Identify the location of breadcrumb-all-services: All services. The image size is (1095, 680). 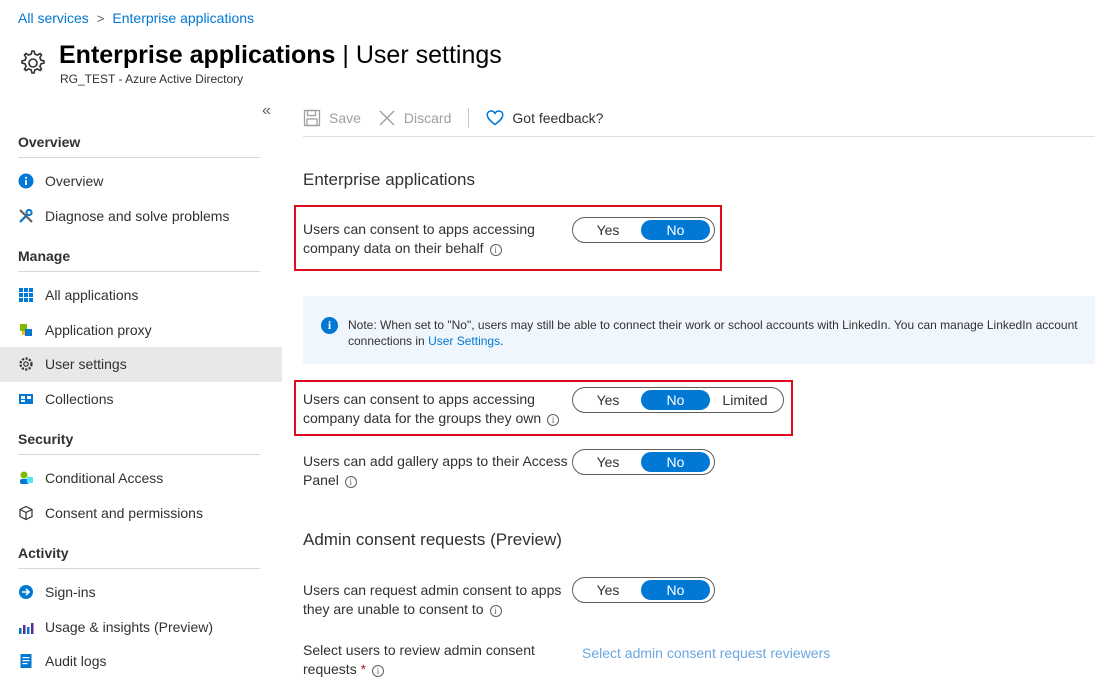
(53, 18).